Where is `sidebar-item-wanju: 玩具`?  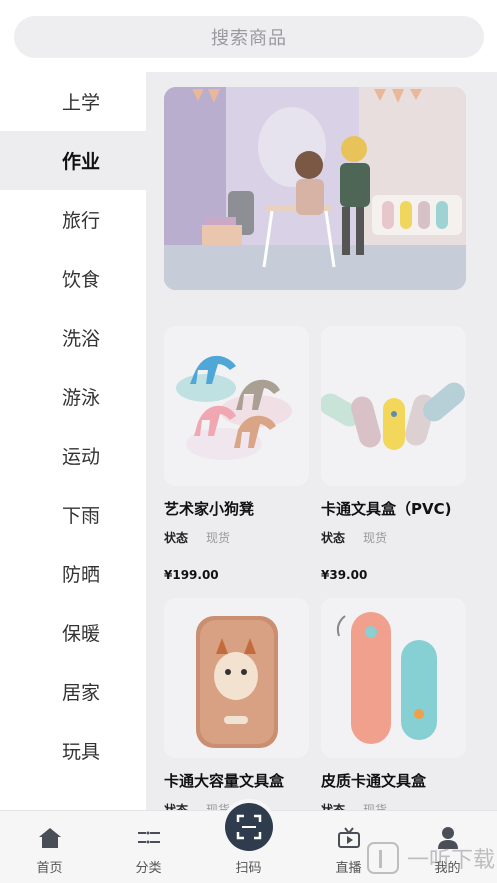 sidebar-item-wanju: 玩具 is located at coordinates (73, 750).